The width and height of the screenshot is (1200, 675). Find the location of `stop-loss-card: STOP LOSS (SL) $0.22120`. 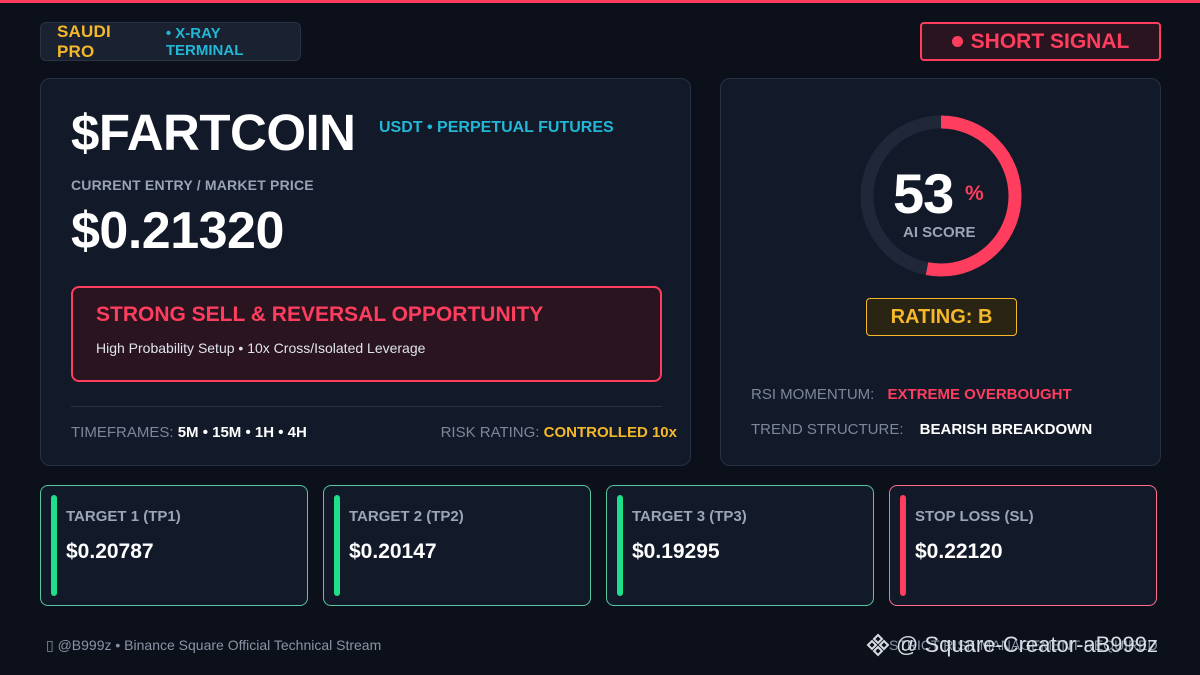

stop-loss-card: STOP LOSS (SL) $0.22120 is located at coordinates (1023, 545).